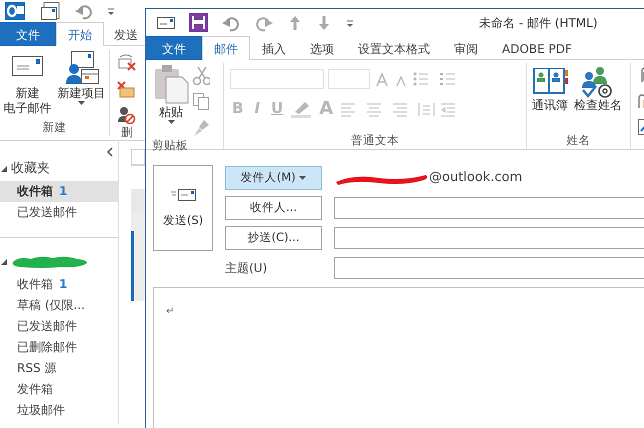 The image size is (644, 428). I want to click on ribbon-tab: ADOBE PDF, so click(537, 48).